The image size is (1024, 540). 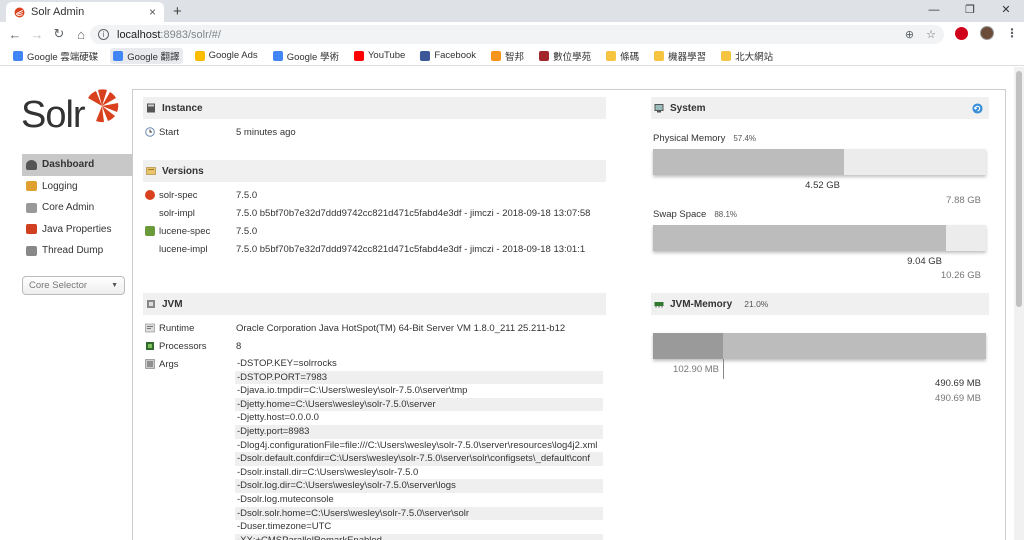 I want to click on jvm-arg: -Duser.timezone=UTC, so click(x=284, y=527).